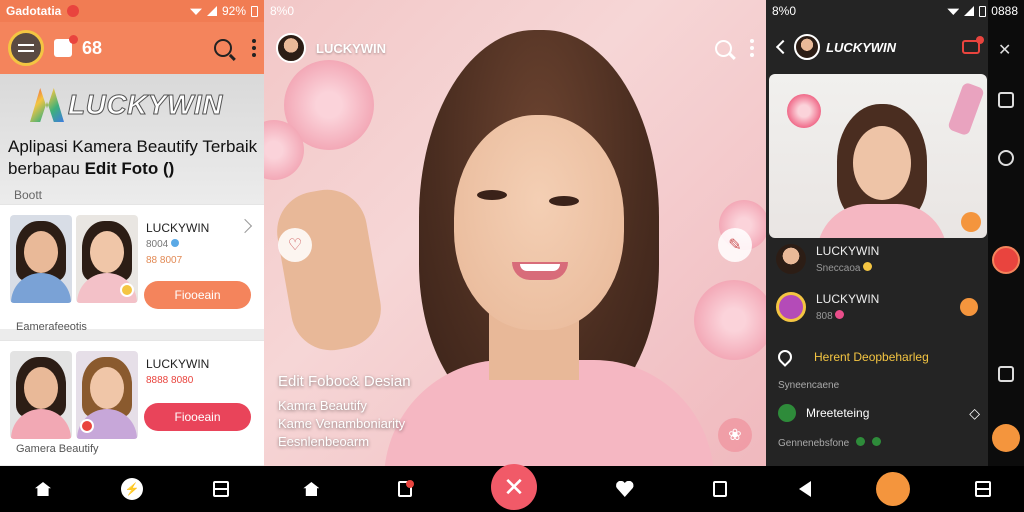 This screenshot has width=1024, height=512. I want to click on status-clock: 0888, so click(1004, 11).